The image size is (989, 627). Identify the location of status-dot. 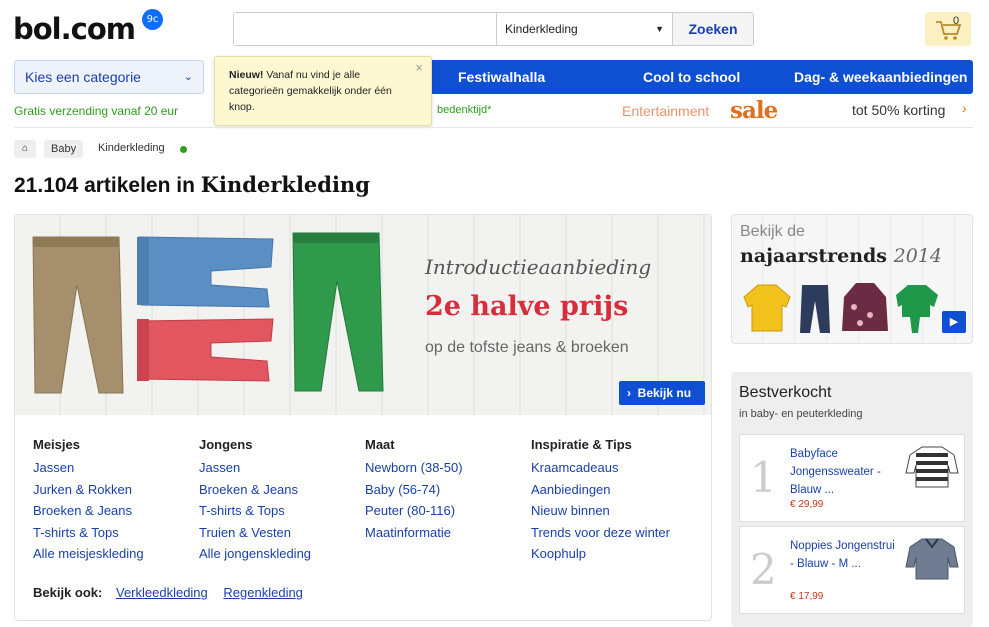
(183, 149).